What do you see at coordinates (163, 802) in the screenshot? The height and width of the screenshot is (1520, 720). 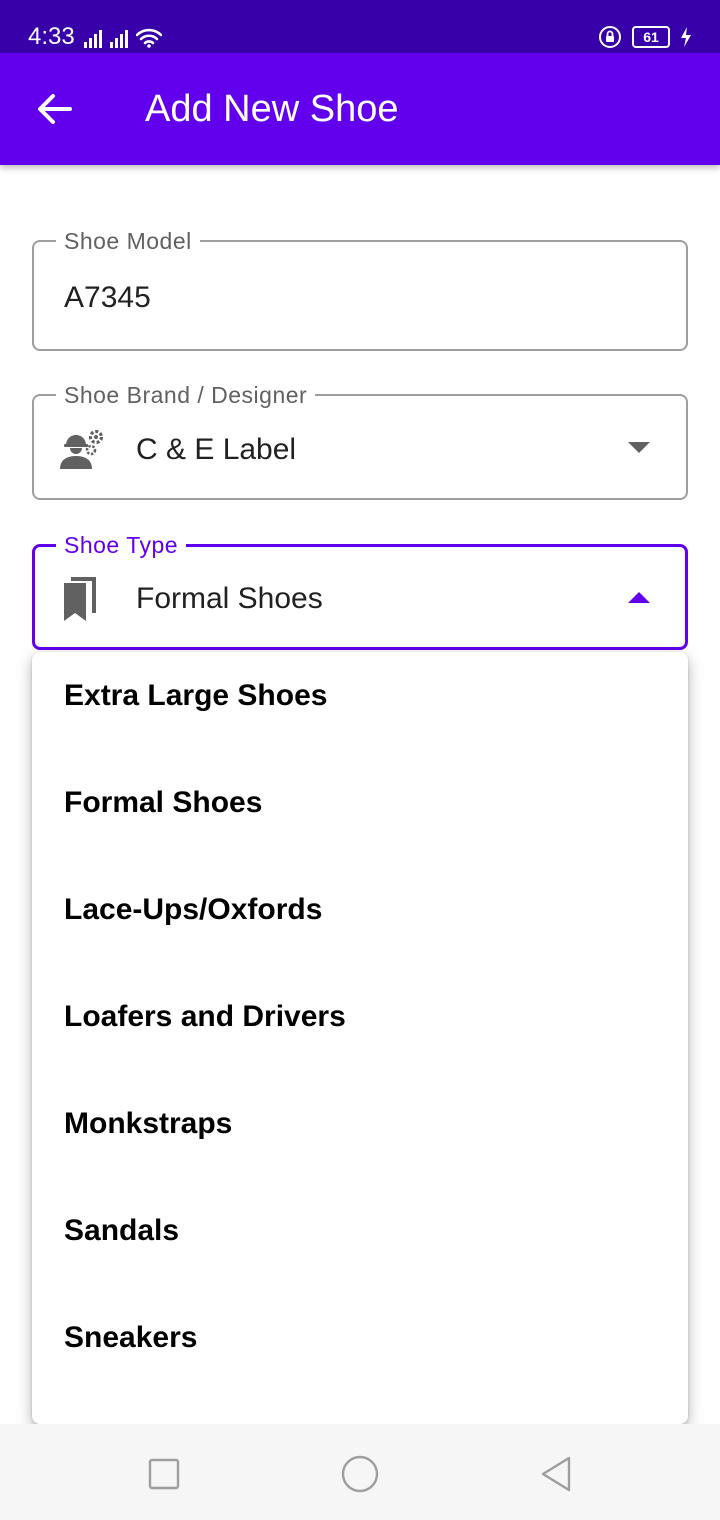 I see `menu-item-label: Formal Shoes` at bounding box center [163, 802].